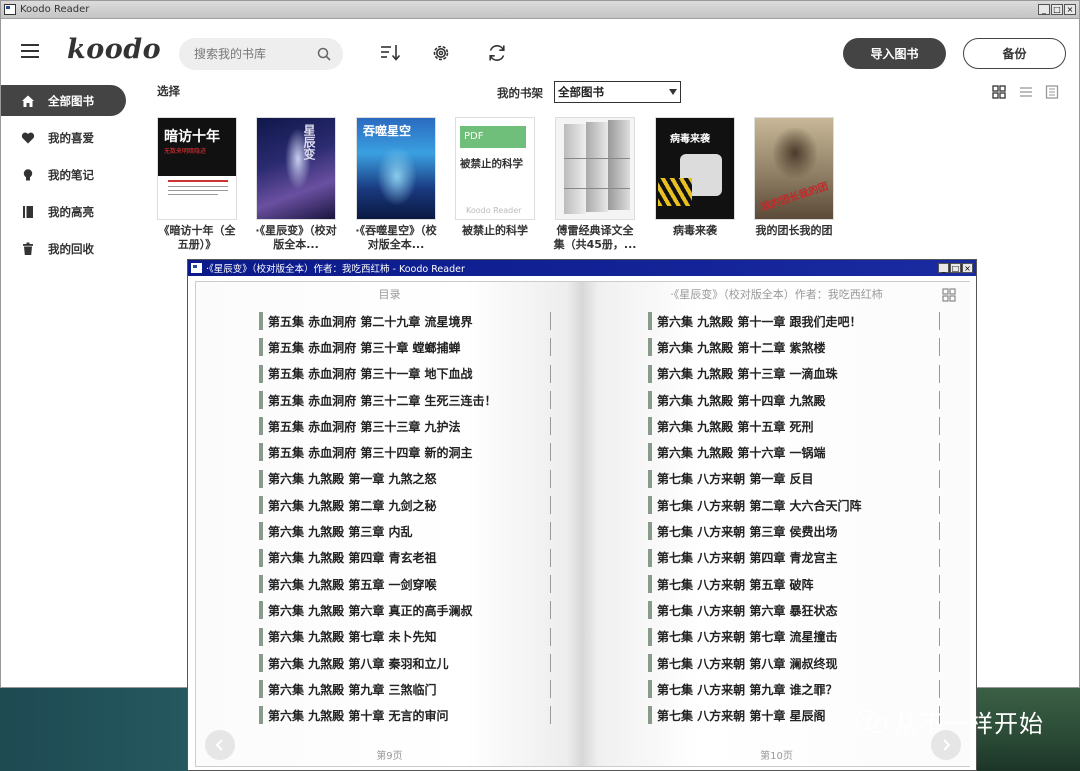  What do you see at coordinates (405, 584) in the screenshot?
I see `toc-chapter-item: 第六集 九煞殿 第五章 一剑穿喉` at bounding box center [405, 584].